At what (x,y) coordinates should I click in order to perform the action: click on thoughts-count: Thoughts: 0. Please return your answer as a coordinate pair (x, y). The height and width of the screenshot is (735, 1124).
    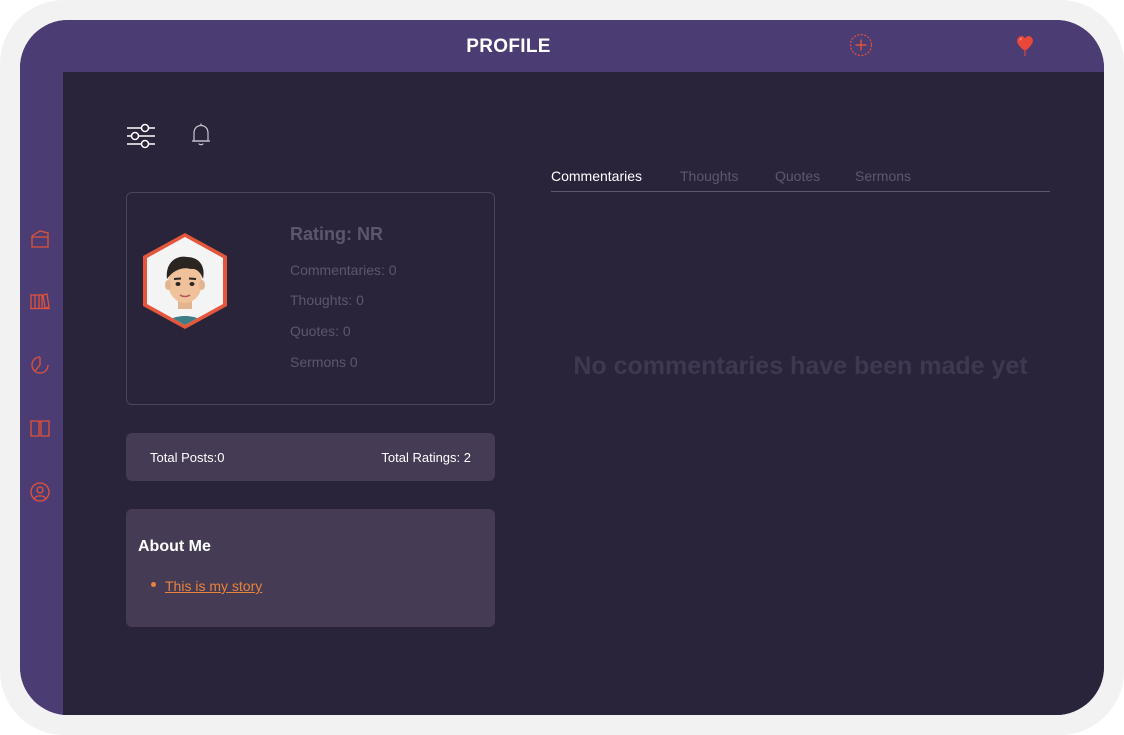
    Looking at the image, I should click on (327, 300).